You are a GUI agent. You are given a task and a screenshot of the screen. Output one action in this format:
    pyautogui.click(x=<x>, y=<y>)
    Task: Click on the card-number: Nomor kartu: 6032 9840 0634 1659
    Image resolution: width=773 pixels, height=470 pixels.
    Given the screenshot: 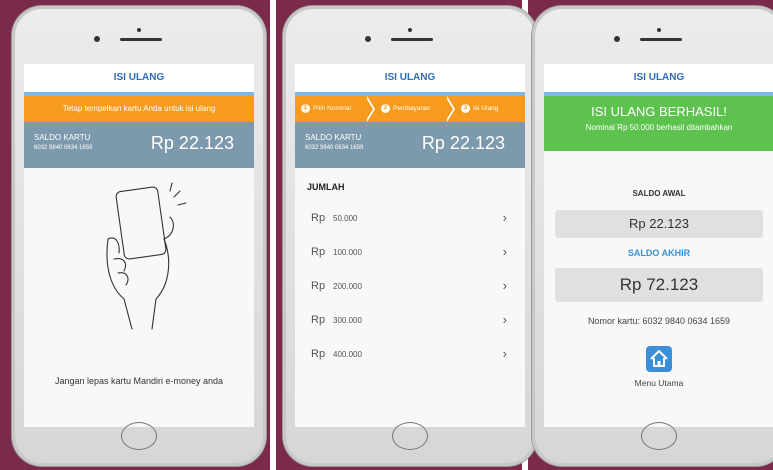 What is the action you would take?
    pyautogui.click(x=659, y=321)
    